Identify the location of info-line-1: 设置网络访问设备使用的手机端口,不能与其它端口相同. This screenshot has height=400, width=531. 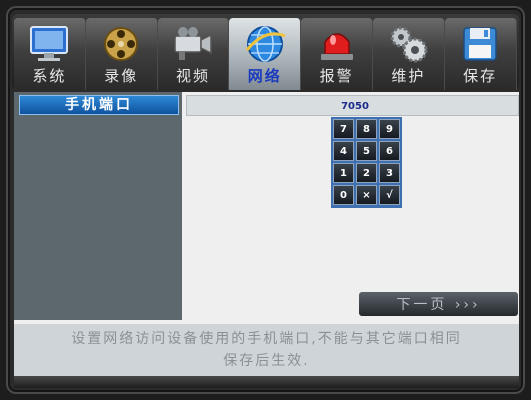
(266, 339).